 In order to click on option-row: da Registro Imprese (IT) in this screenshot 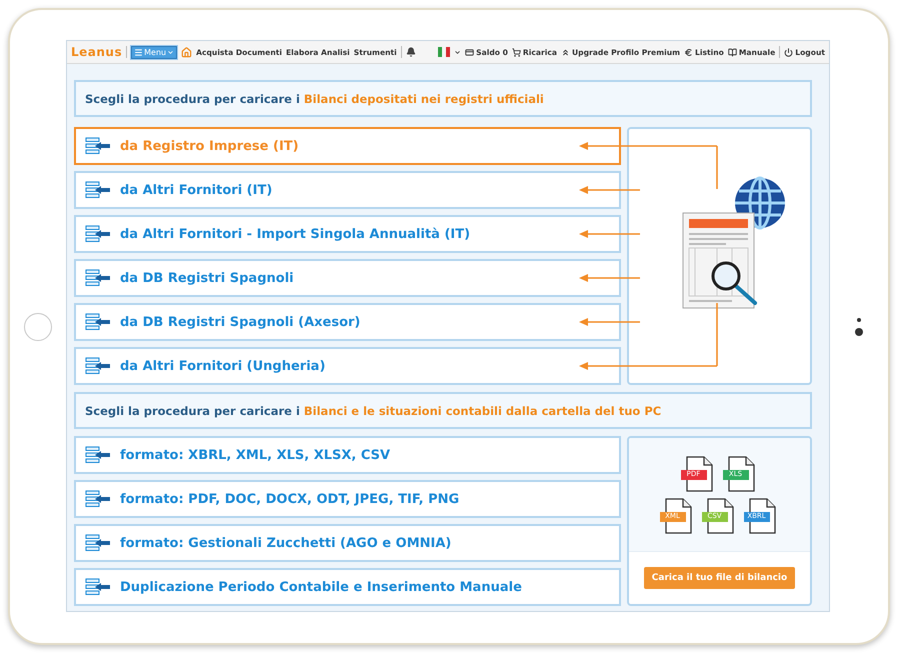, I will do `click(347, 146)`.